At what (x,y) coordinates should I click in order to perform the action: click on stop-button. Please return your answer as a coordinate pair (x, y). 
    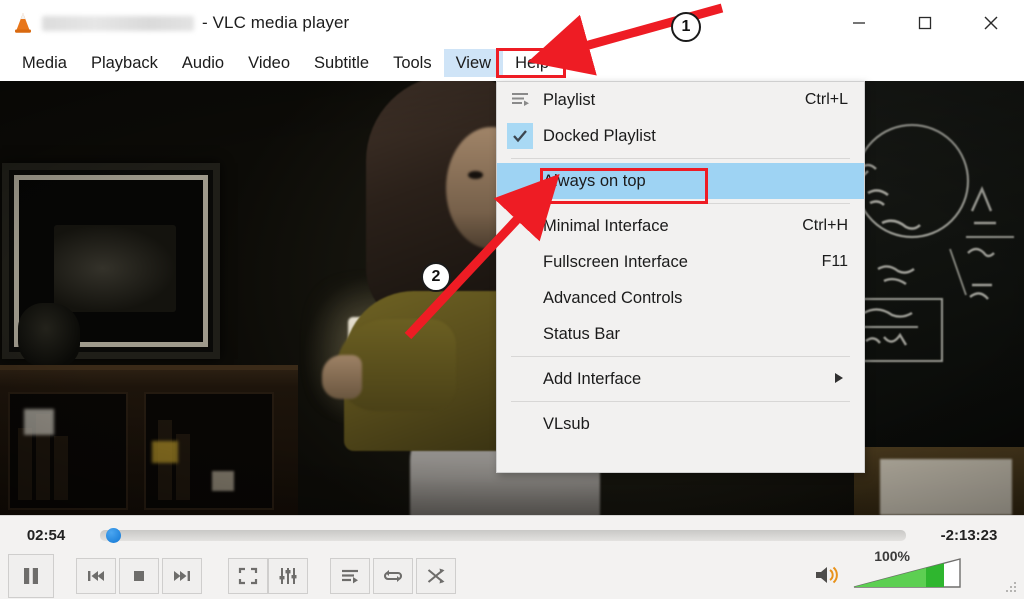
    Looking at the image, I should click on (139, 576).